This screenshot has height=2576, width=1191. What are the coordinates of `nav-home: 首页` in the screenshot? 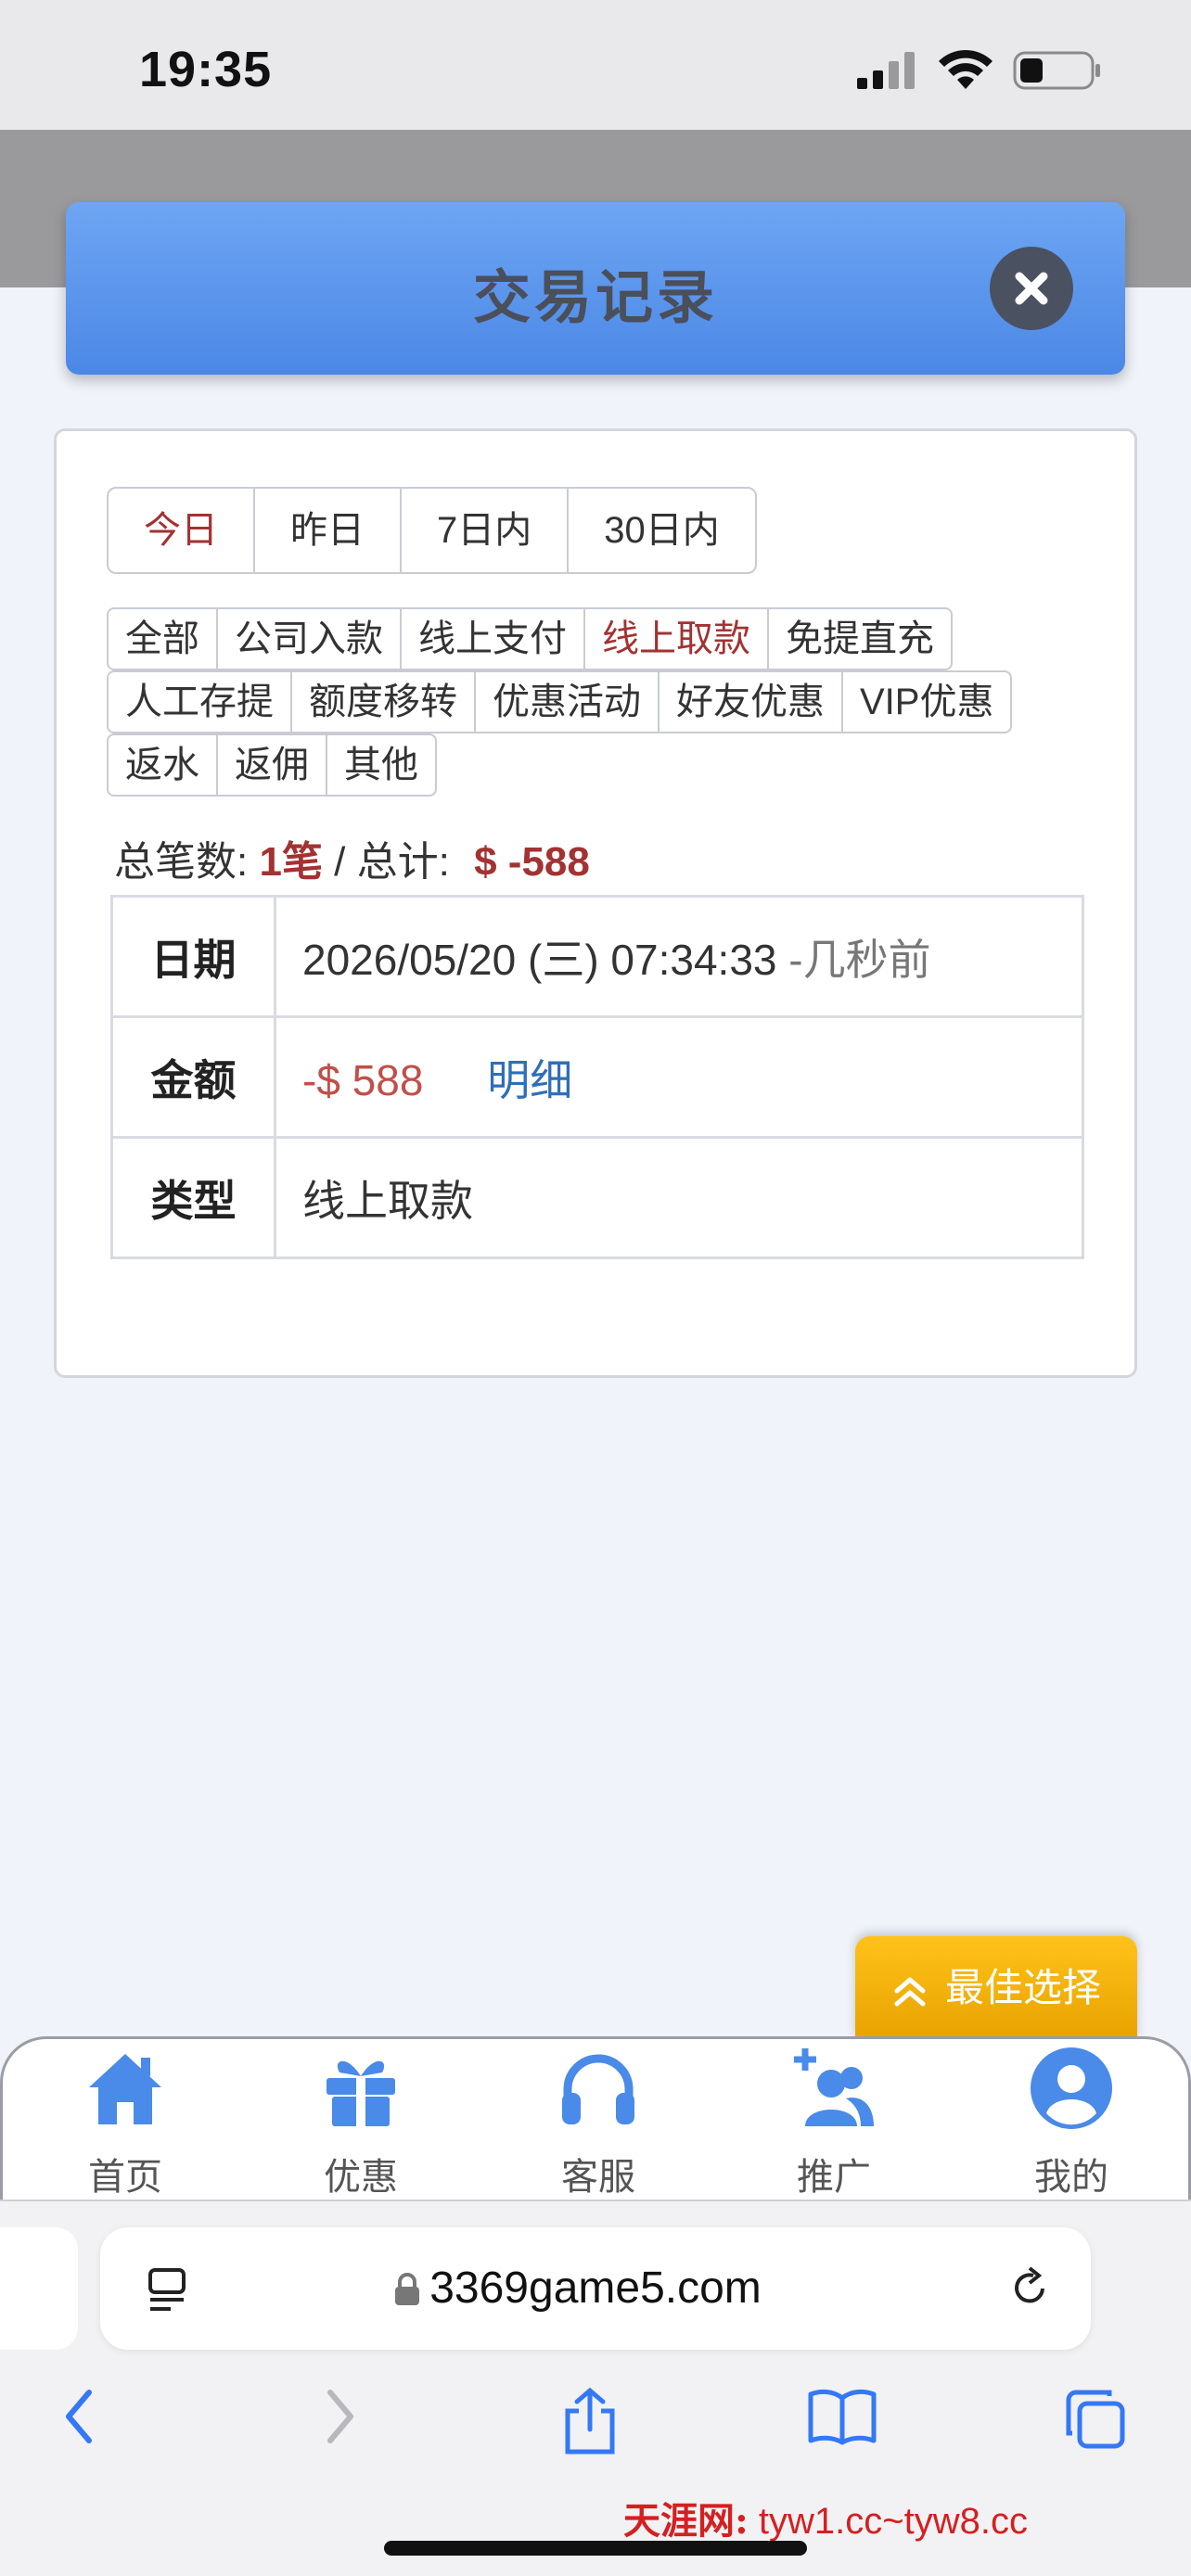 It's located at (126, 2120).